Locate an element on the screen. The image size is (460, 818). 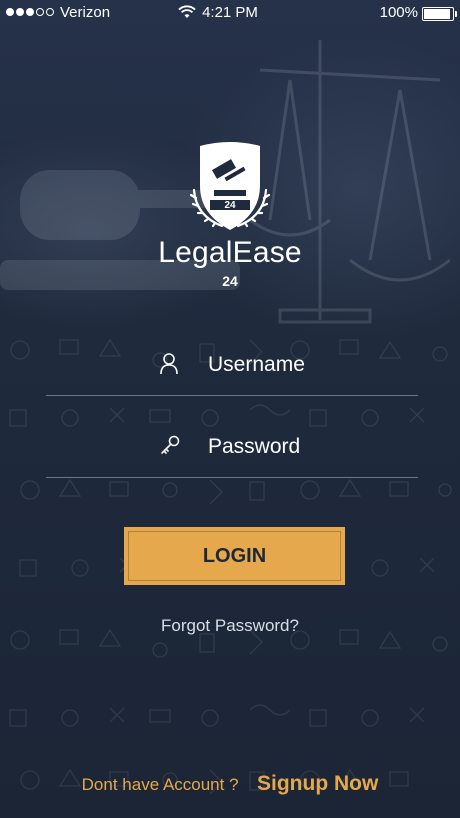
battery-icon is located at coordinates (439, 14).